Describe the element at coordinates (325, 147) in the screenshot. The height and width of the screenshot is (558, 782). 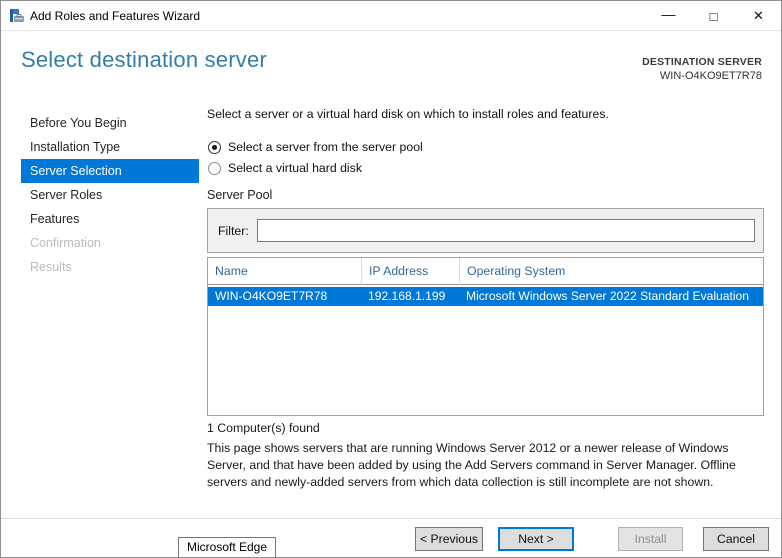
I see `radio-server-pool-label: Select a server from the server pool` at that location.